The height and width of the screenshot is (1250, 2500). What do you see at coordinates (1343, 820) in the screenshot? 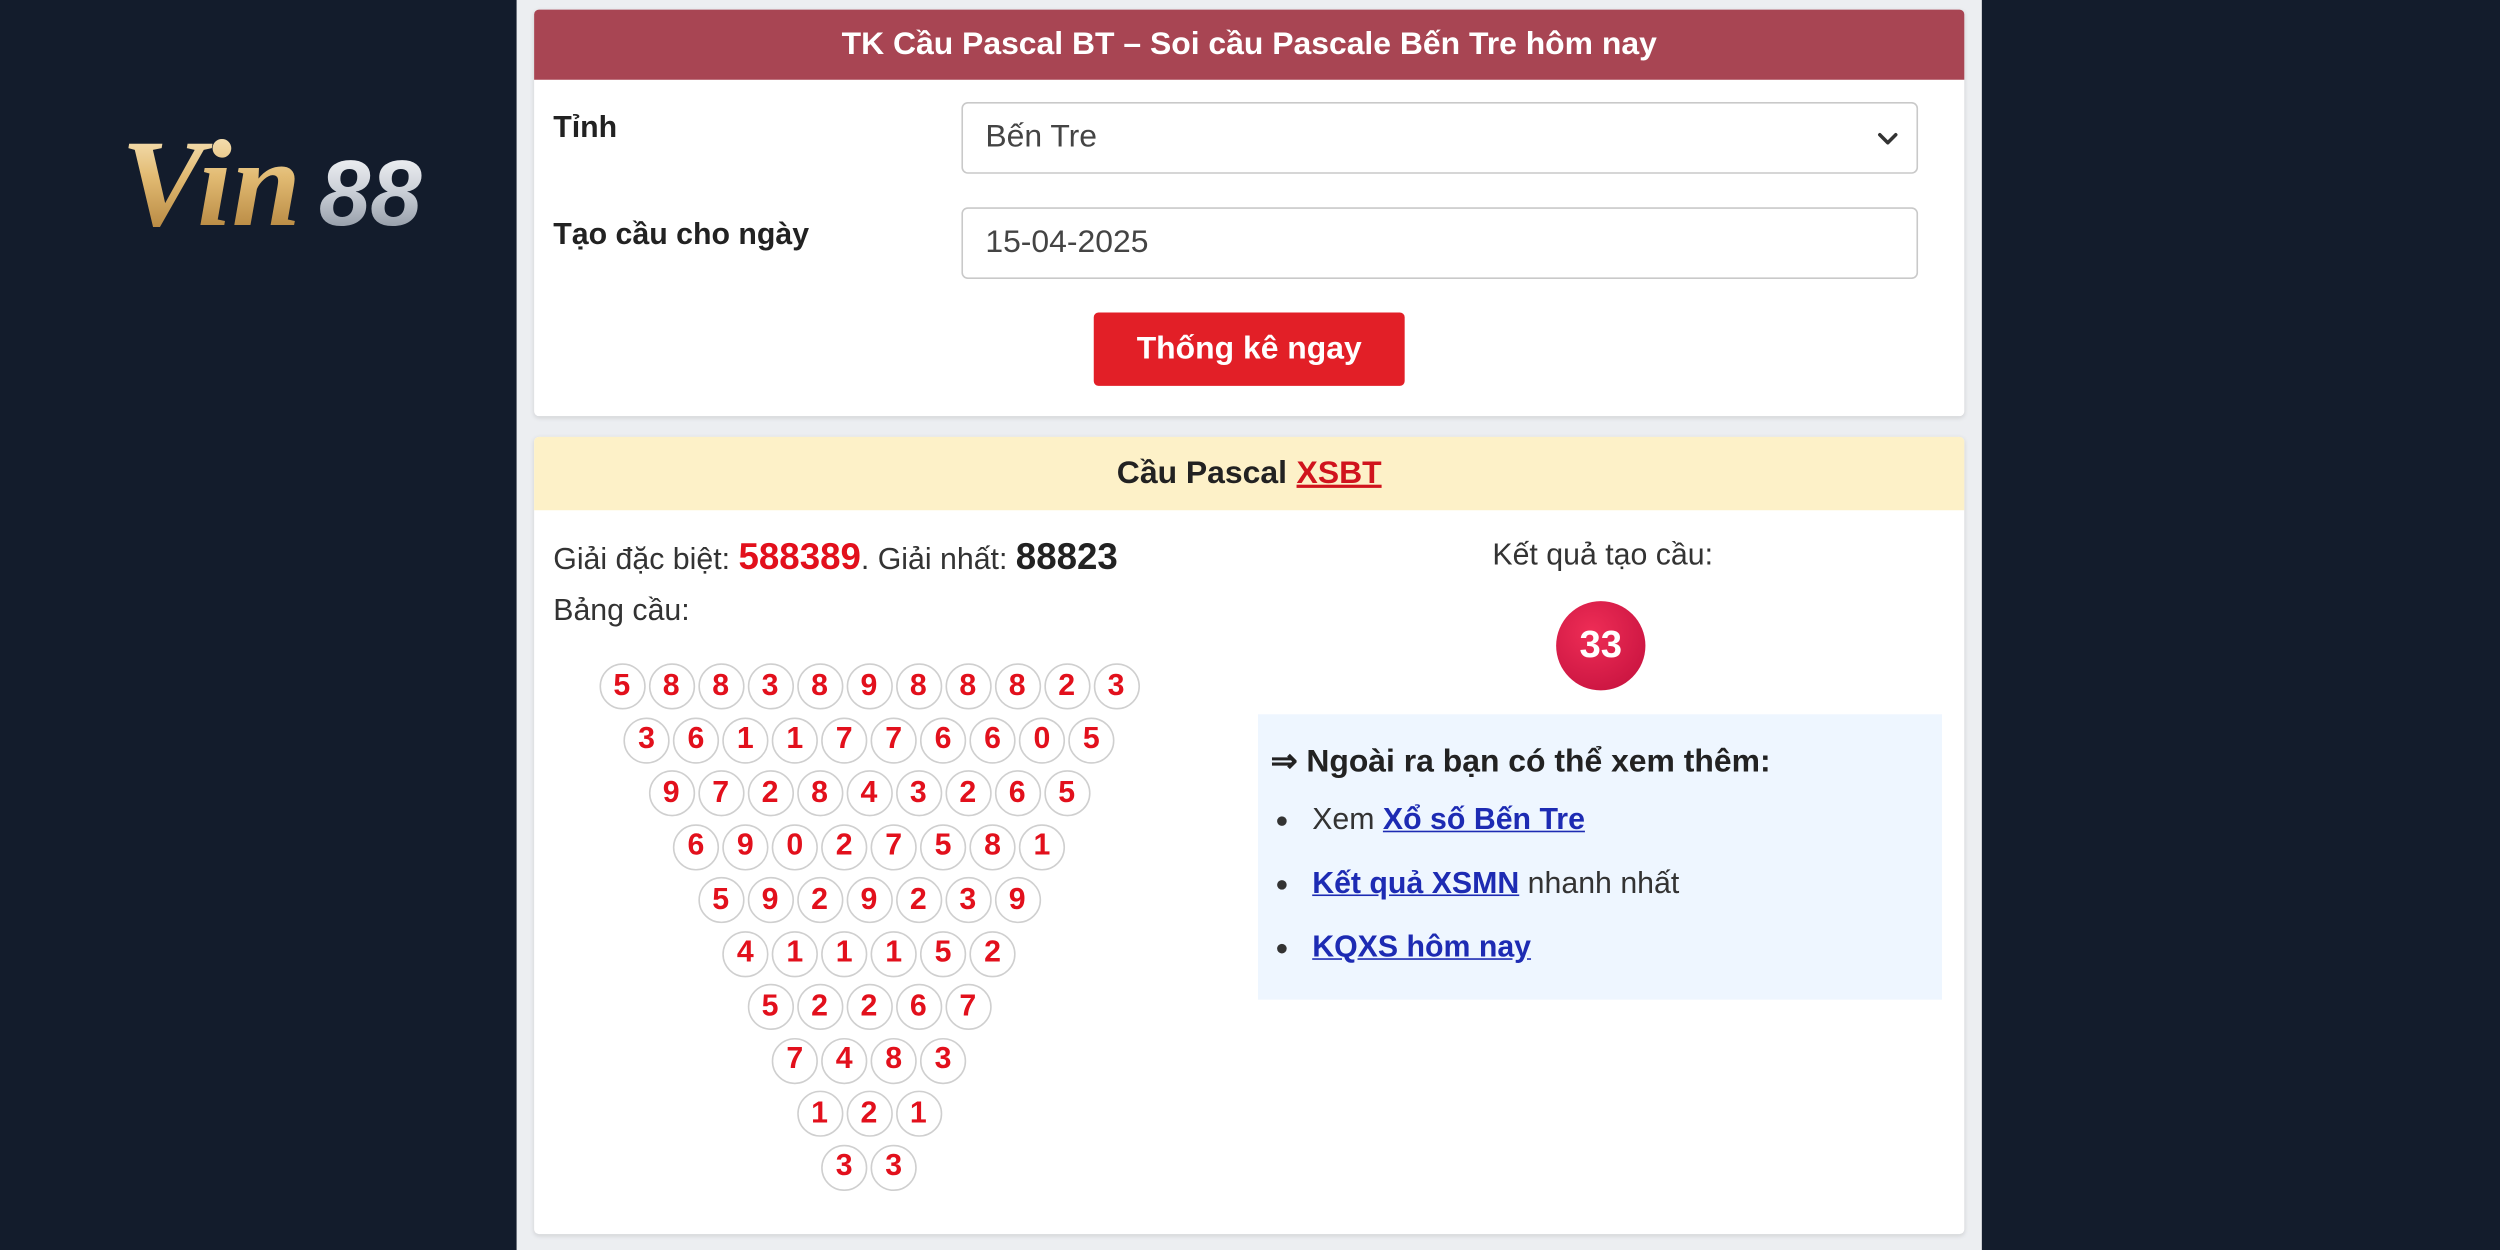
I see `list-item-prefix: Xem` at bounding box center [1343, 820].